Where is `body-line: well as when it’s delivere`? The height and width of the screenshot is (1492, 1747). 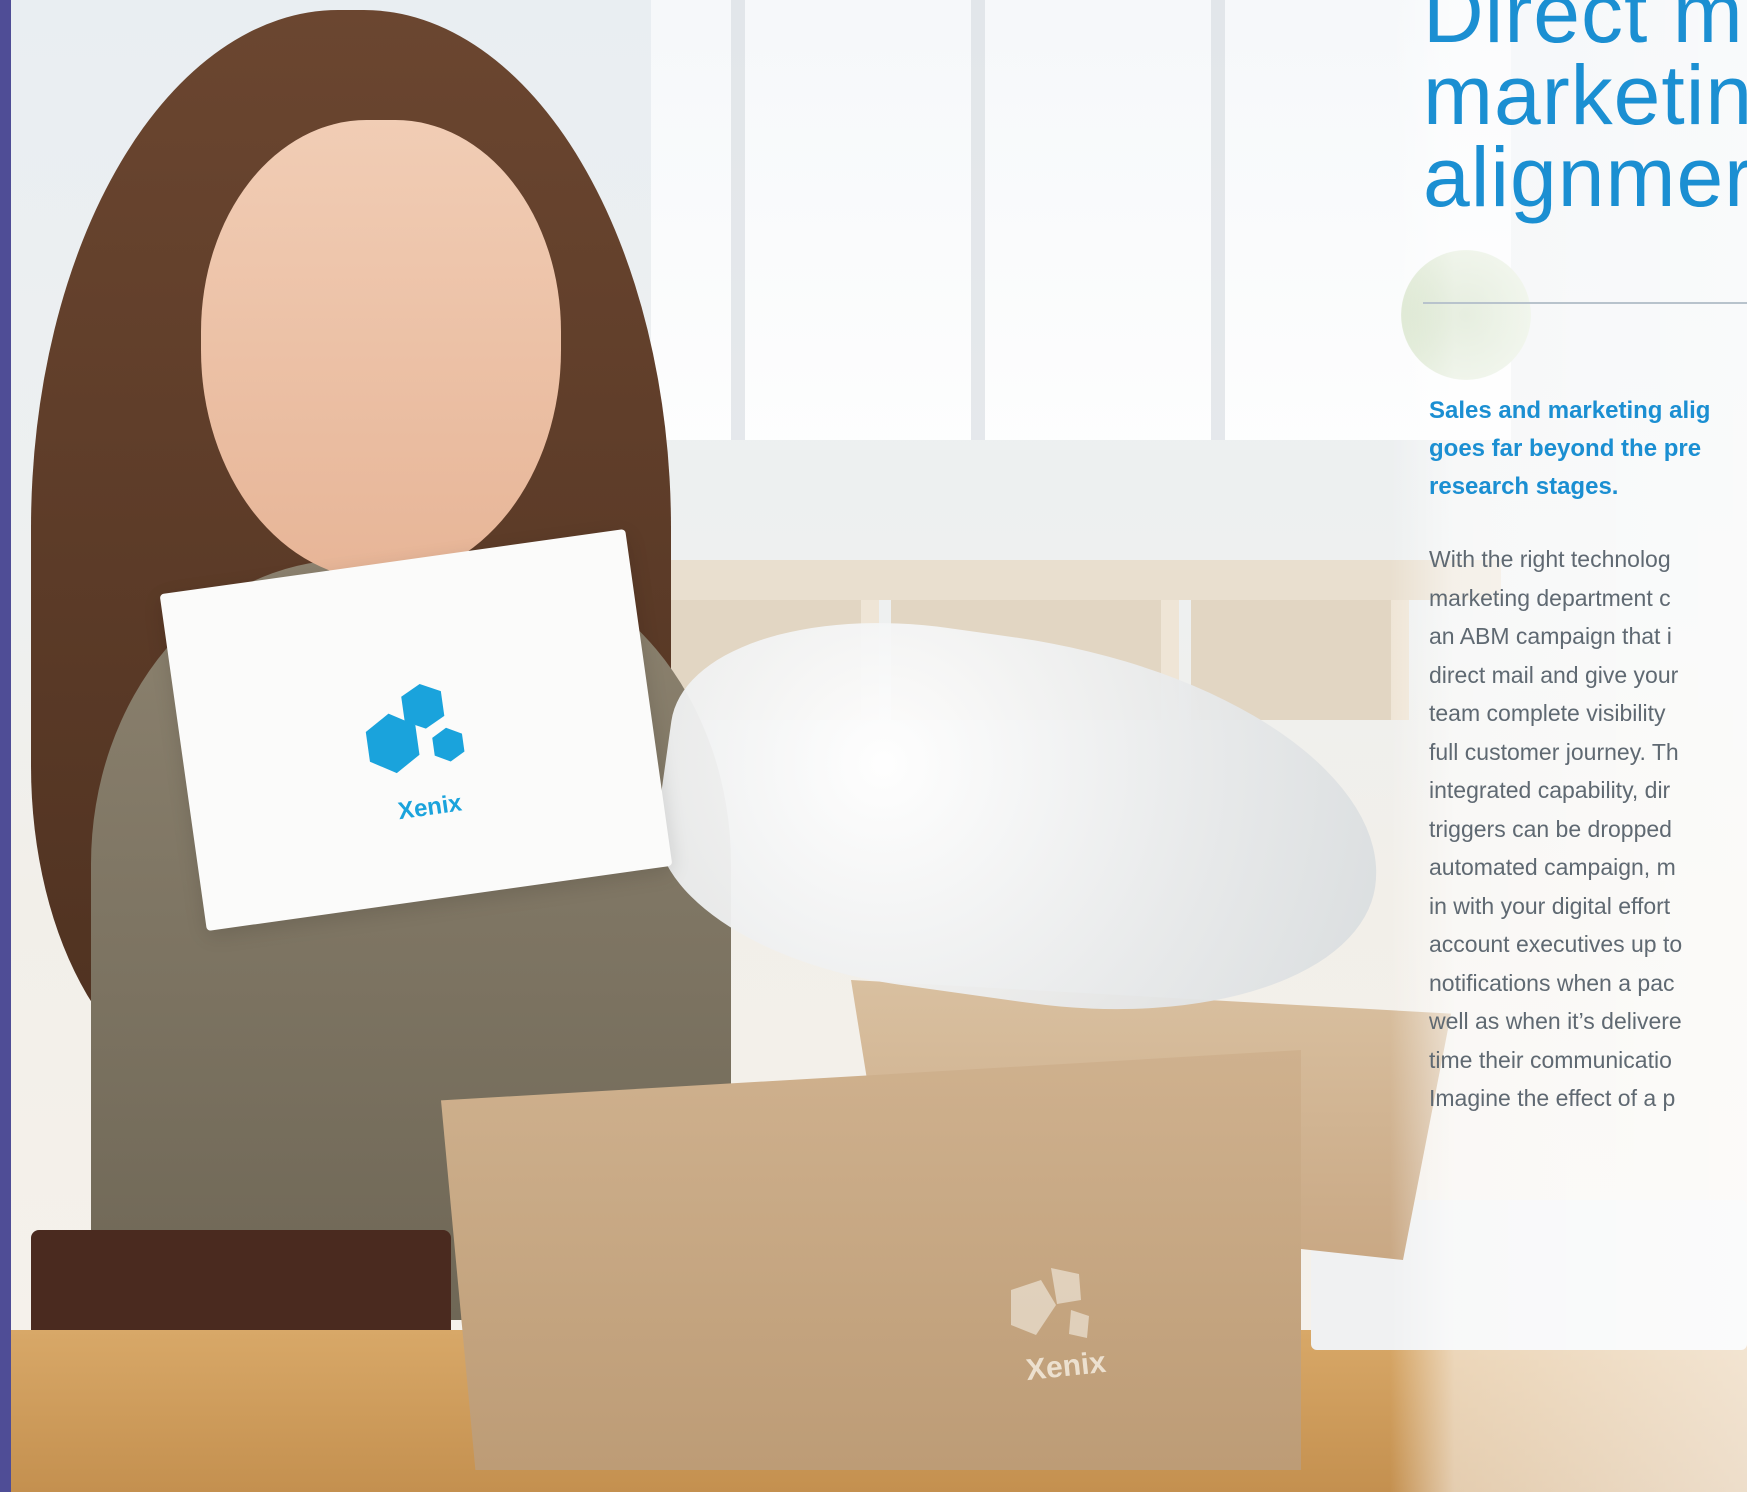 body-line: well as when it’s delivere is located at coordinates (1555, 1021).